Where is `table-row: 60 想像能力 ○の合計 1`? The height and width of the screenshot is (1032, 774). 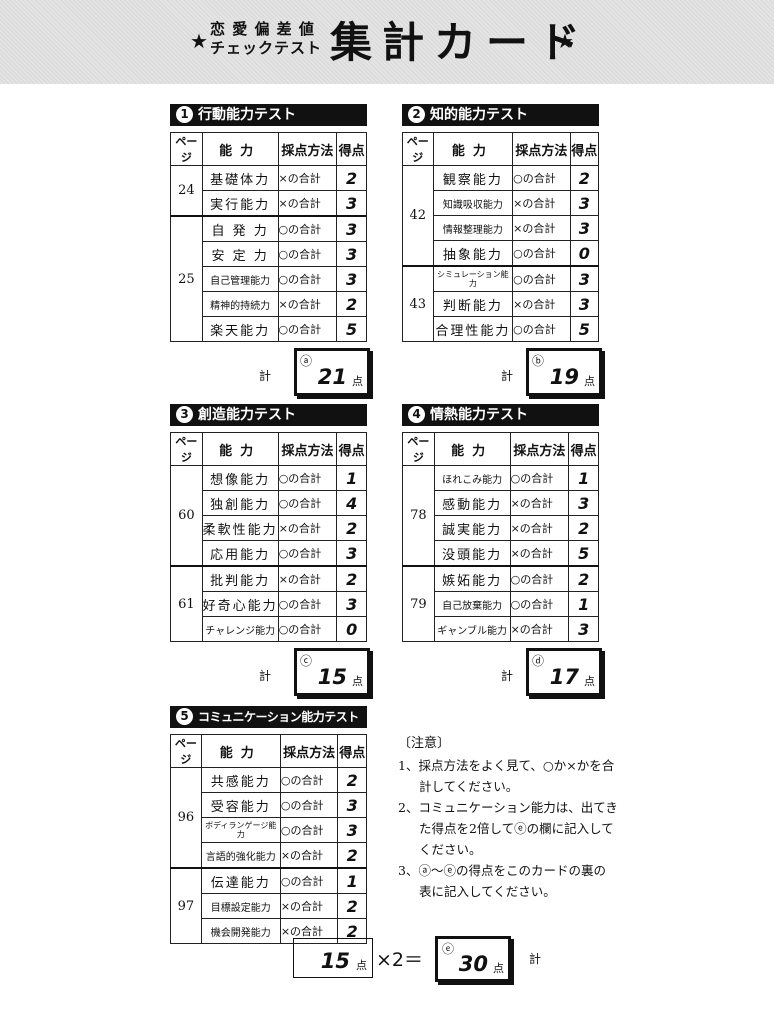
table-row: 60 想像能力 ○の合計 1 is located at coordinates (268, 516).